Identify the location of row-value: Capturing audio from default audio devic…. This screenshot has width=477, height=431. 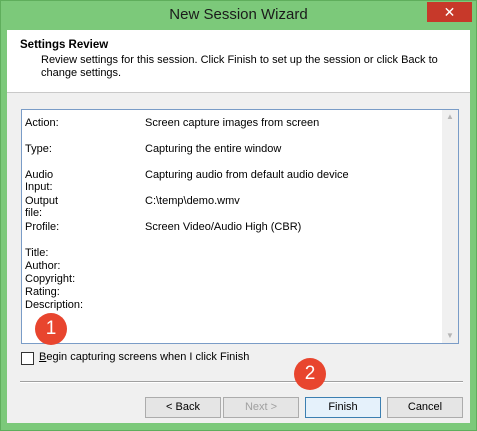
(247, 175).